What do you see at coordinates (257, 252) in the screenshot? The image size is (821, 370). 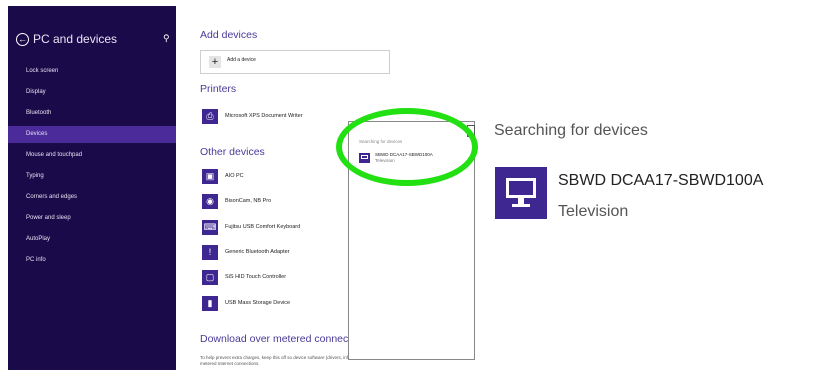 I see `device-label: Generic Bluetooth Adapter` at bounding box center [257, 252].